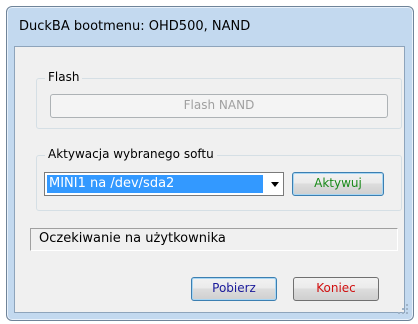  I want to click on resize-grip-icon, so click(403, 309).